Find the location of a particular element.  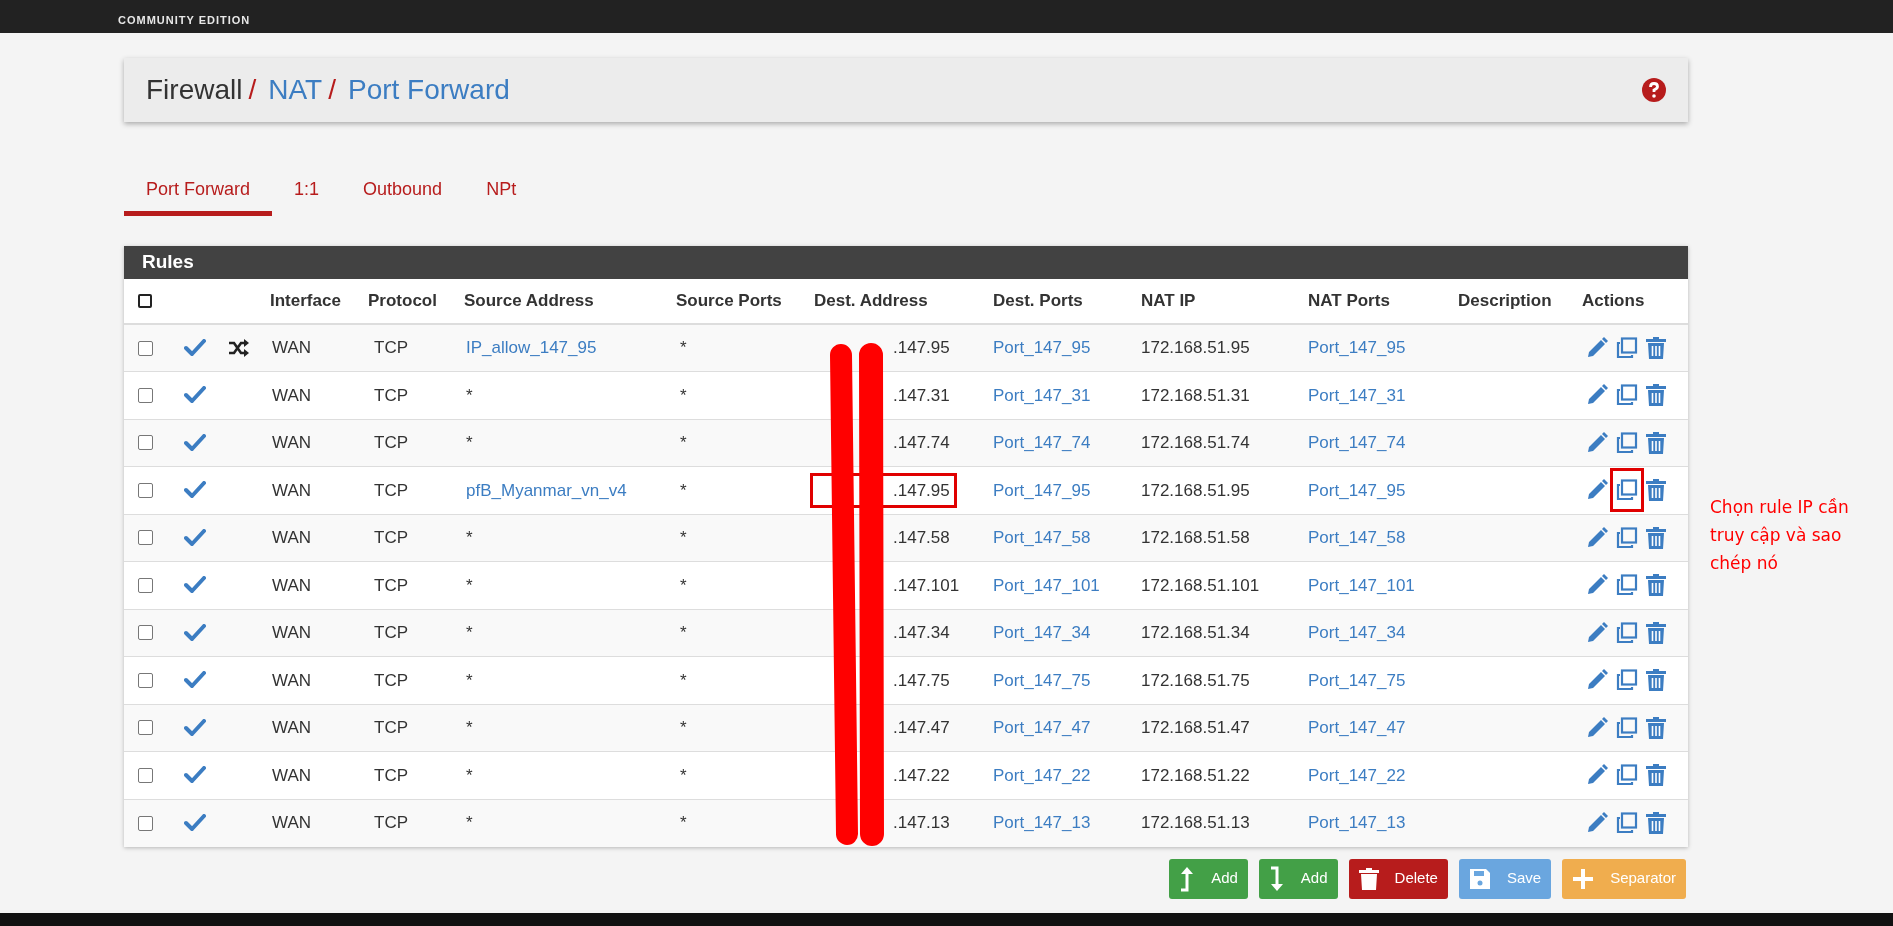

alias-link: IP_allow_147_95 is located at coordinates (531, 348).